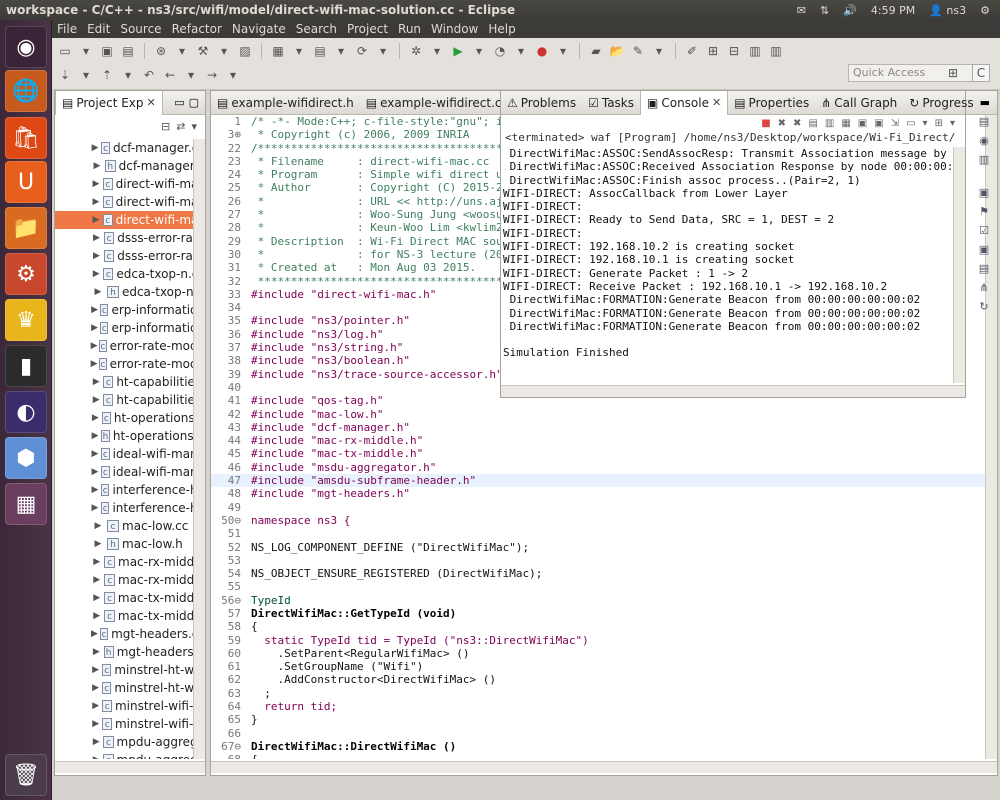 The height and width of the screenshot is (800, 1000). What do you see at coordinates (128, 51) in the screenshot?
I see `save-all-icon: ▤` at bounding box center [128, 51].